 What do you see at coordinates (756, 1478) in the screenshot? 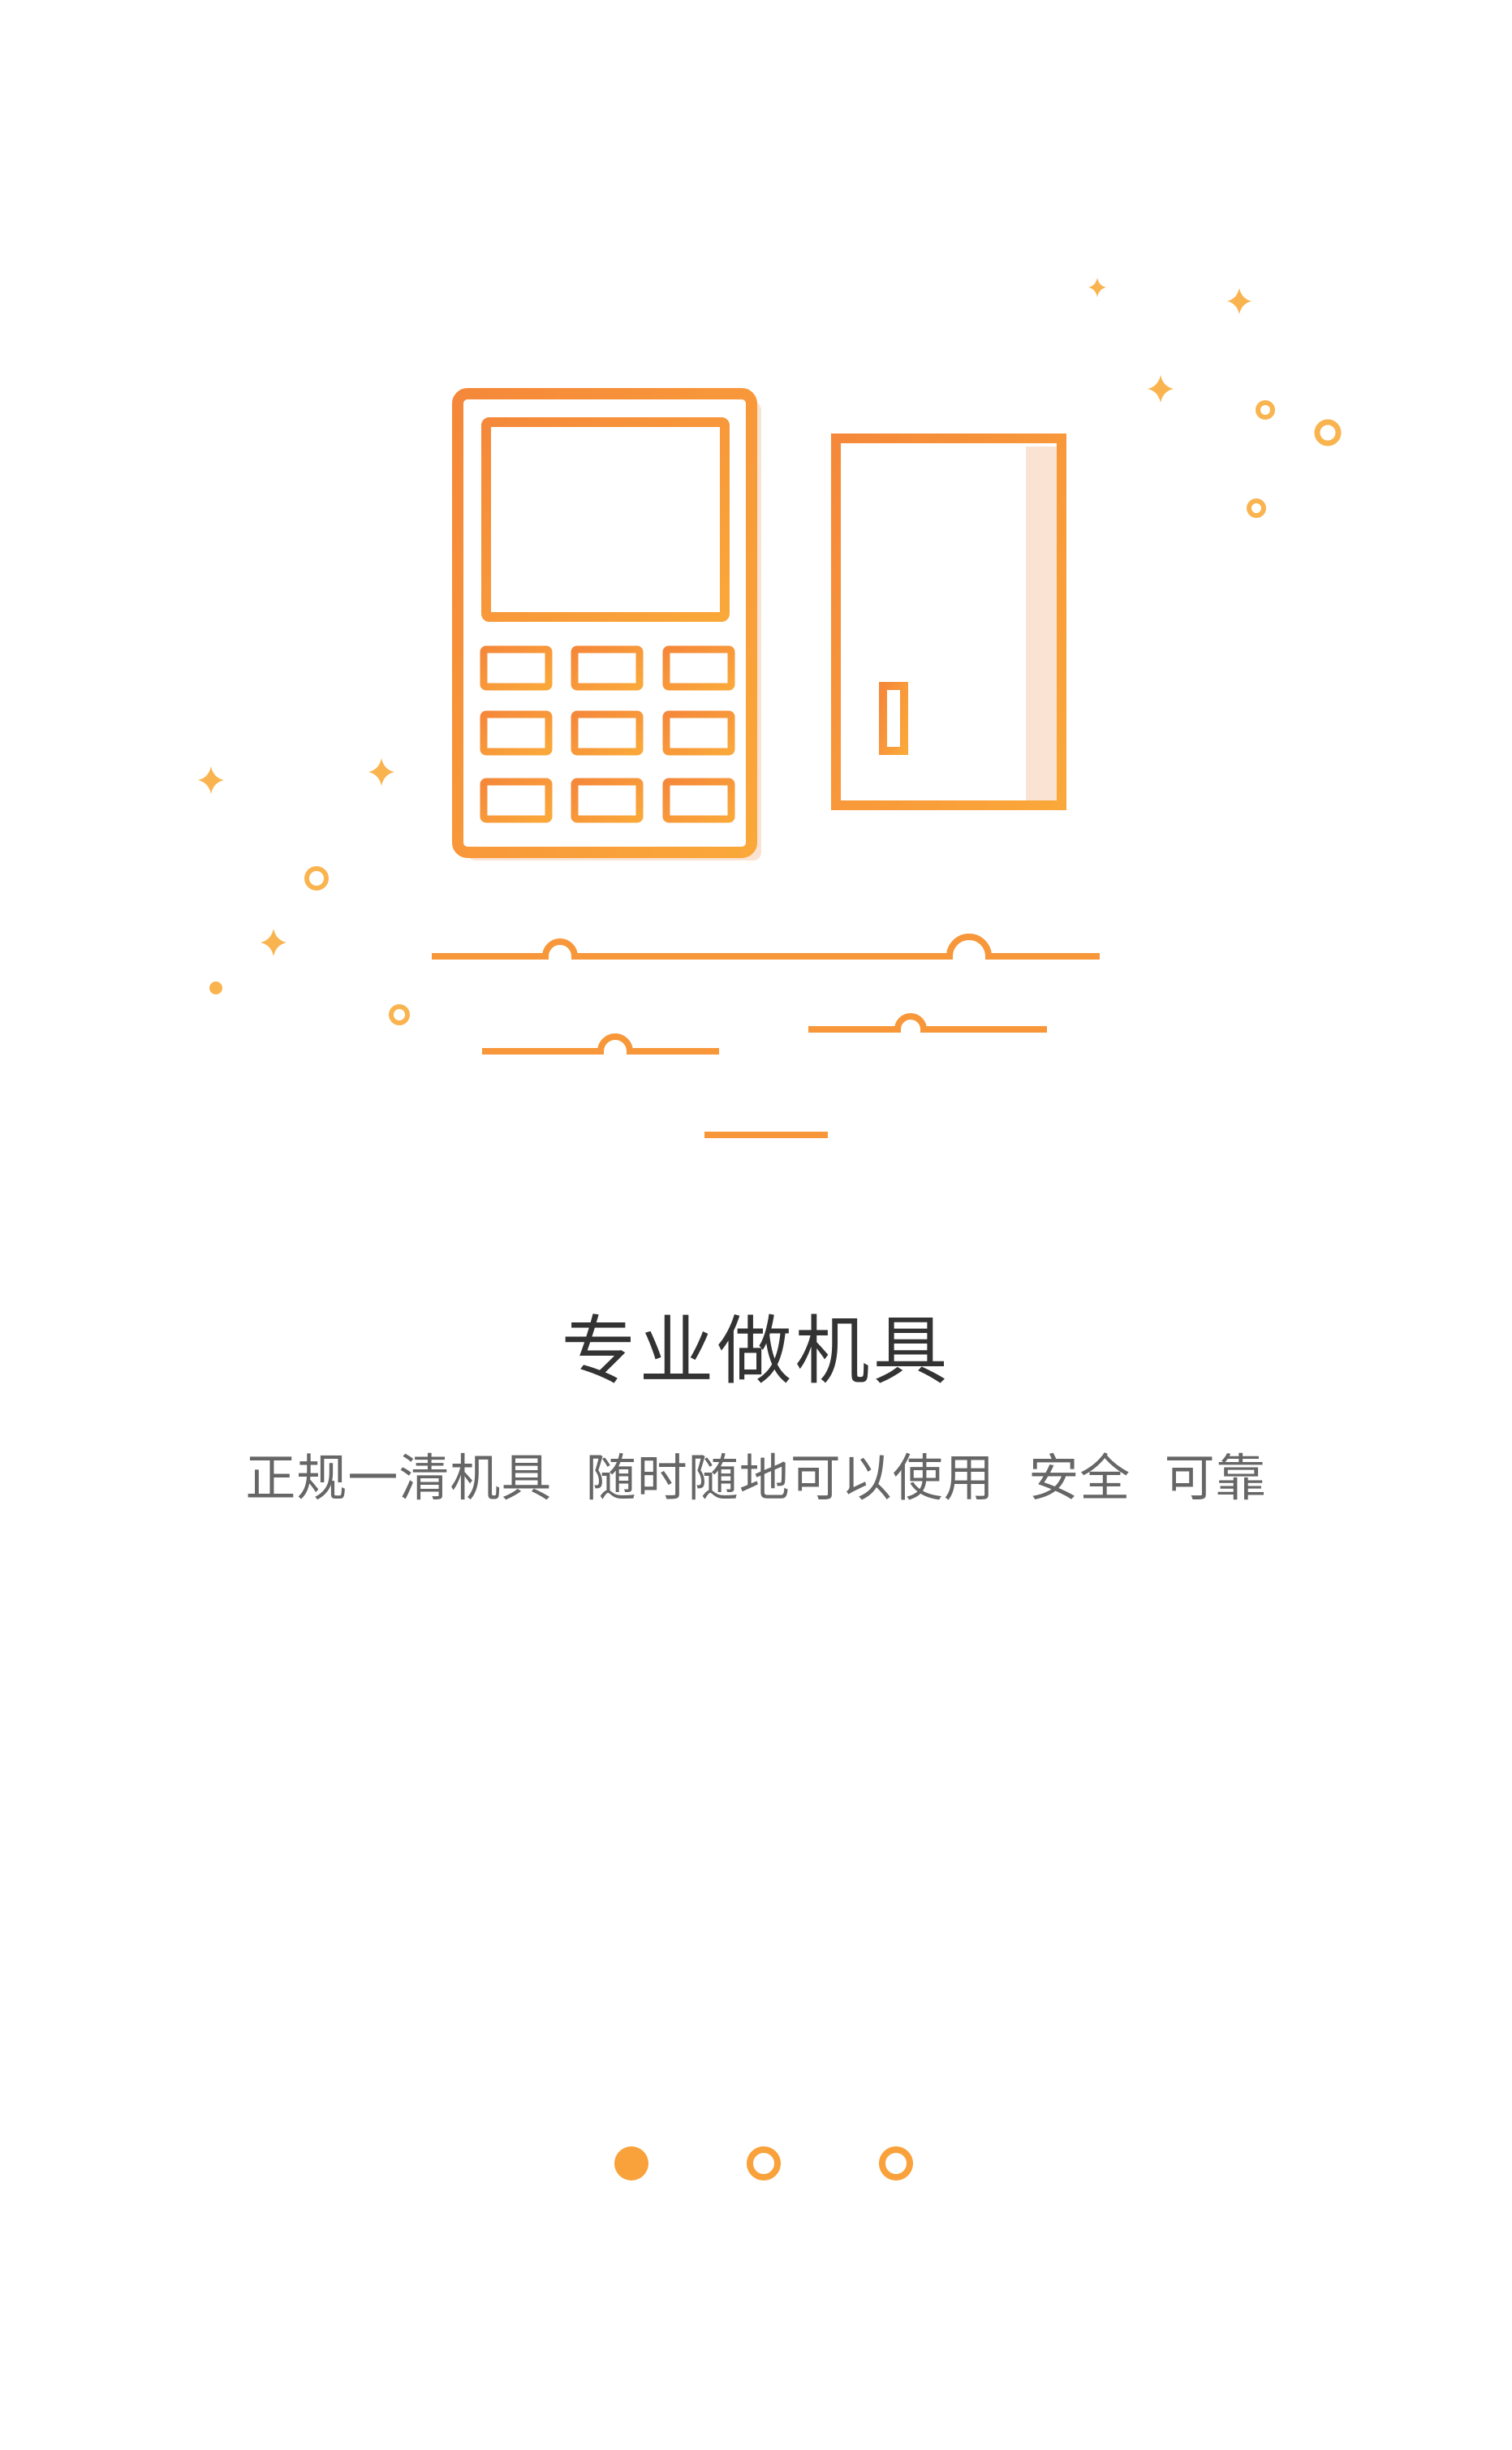
I see `onboarding-subtitle: 正规一清机具 随时随地可以使用 安全 可靠` at bounding box center [756, 1478].